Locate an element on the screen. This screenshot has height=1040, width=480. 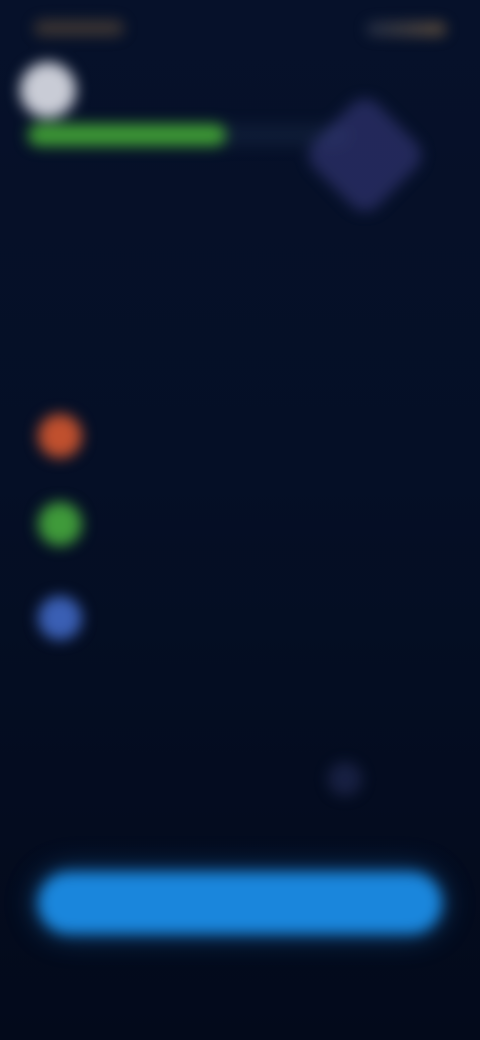
orange-circle-icon is located at coordinates (60, 436).